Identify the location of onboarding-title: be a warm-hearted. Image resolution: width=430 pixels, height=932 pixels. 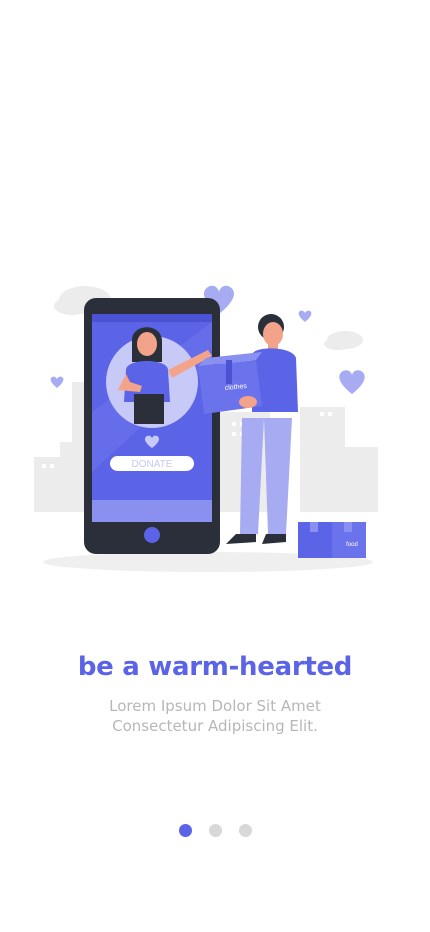
(215, 667).